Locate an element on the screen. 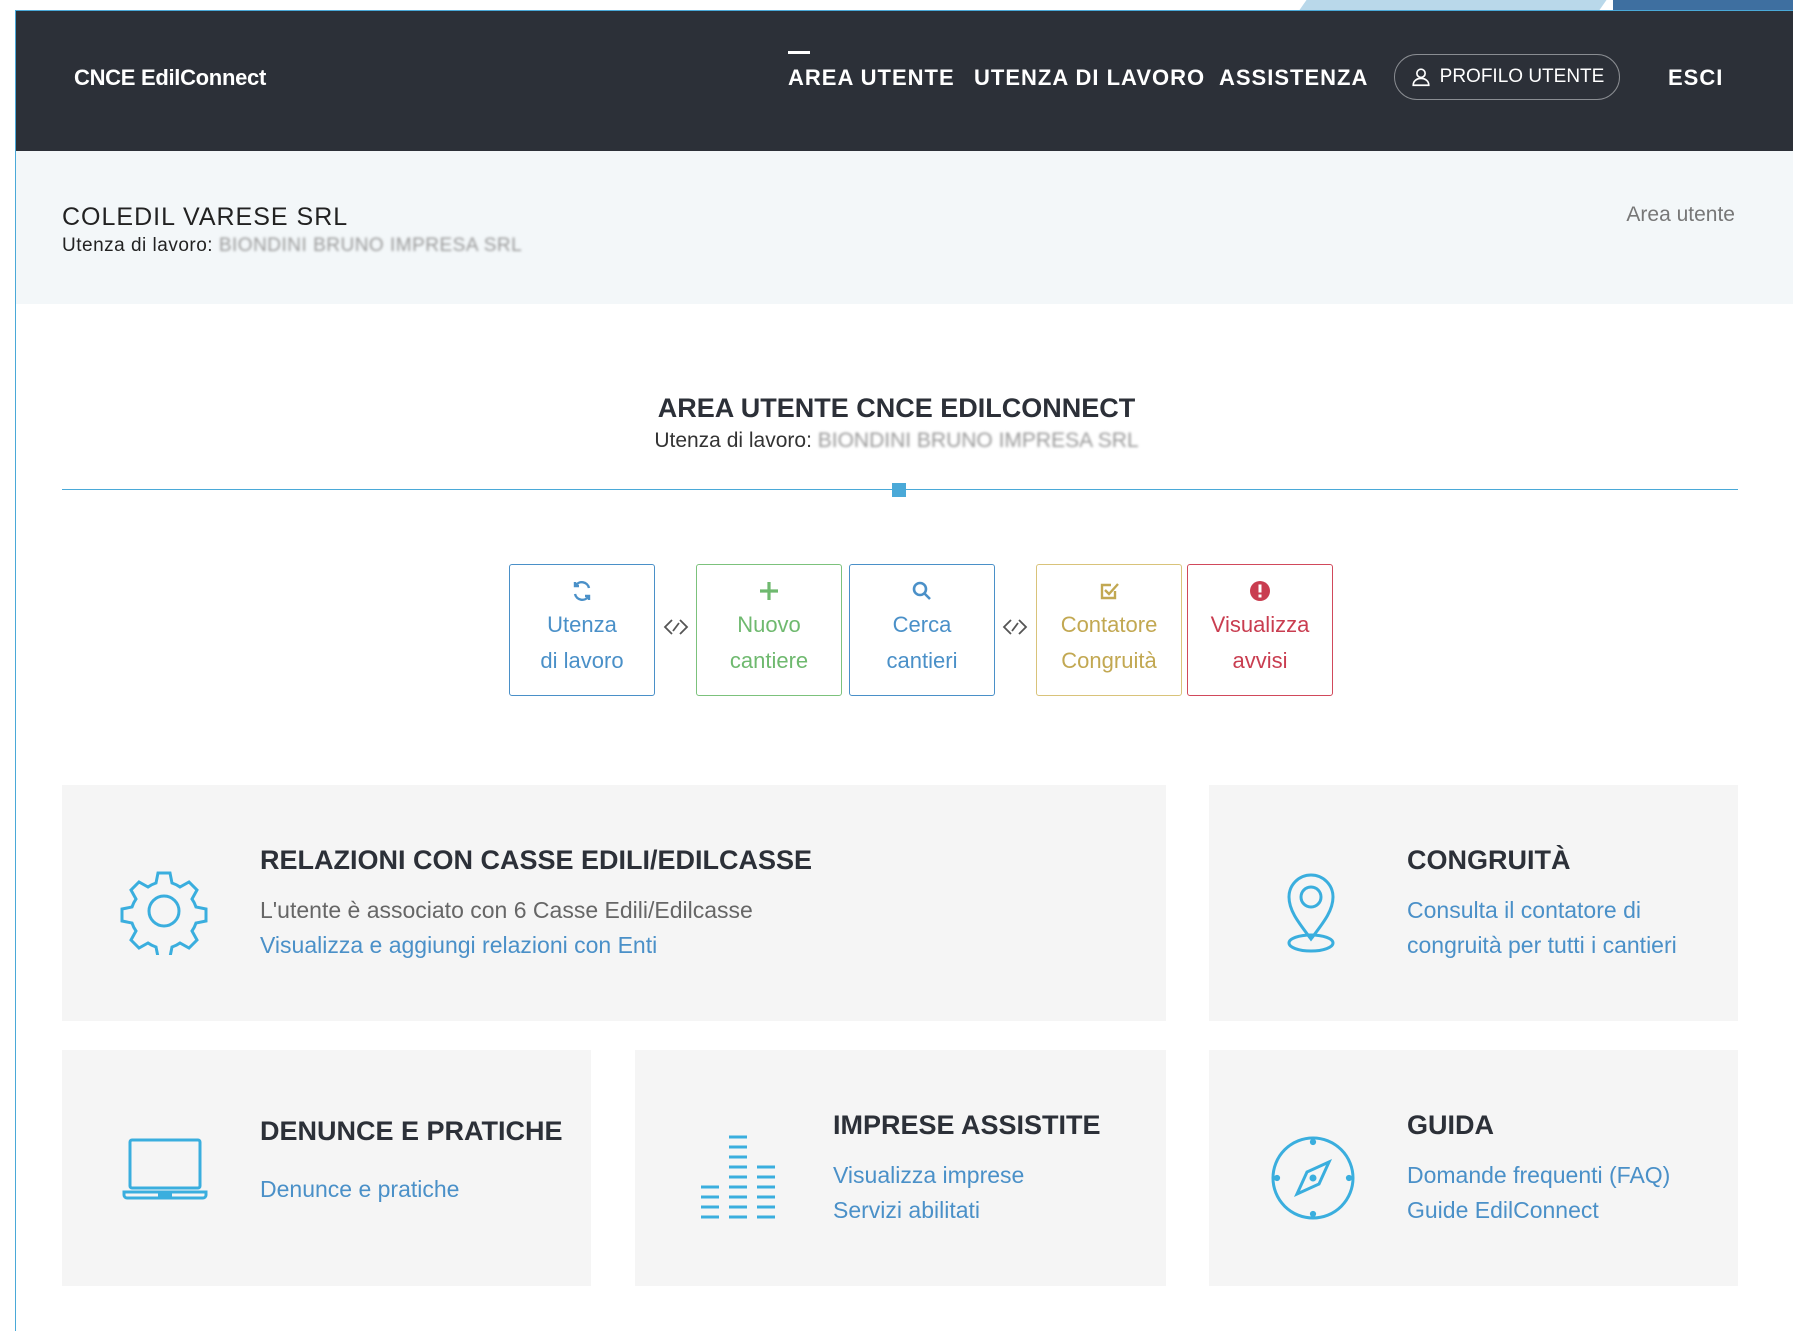 Image resolution: width=1793 pixels, height=1331 pixels. refresh-icon is located at coordinates (582, 591).